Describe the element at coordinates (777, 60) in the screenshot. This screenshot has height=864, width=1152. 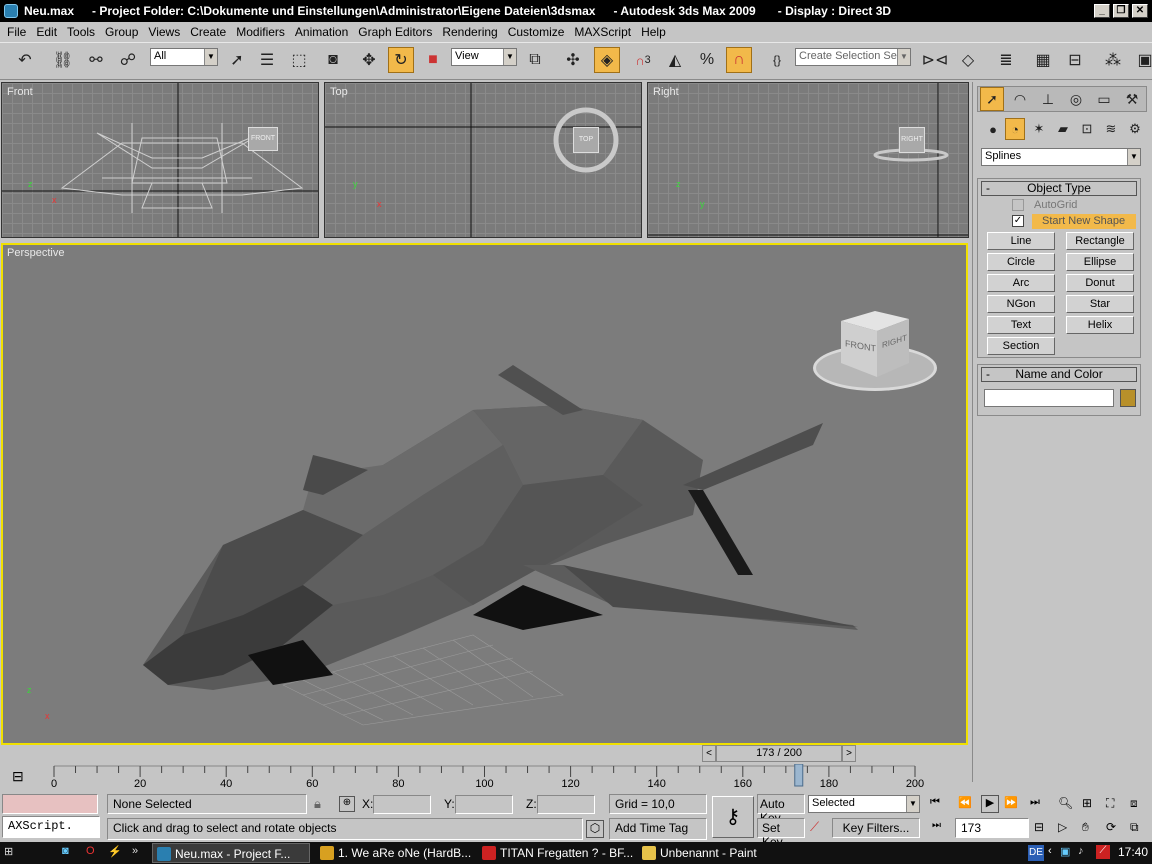
I see `edit-named-selections-icon: {}` at that location.